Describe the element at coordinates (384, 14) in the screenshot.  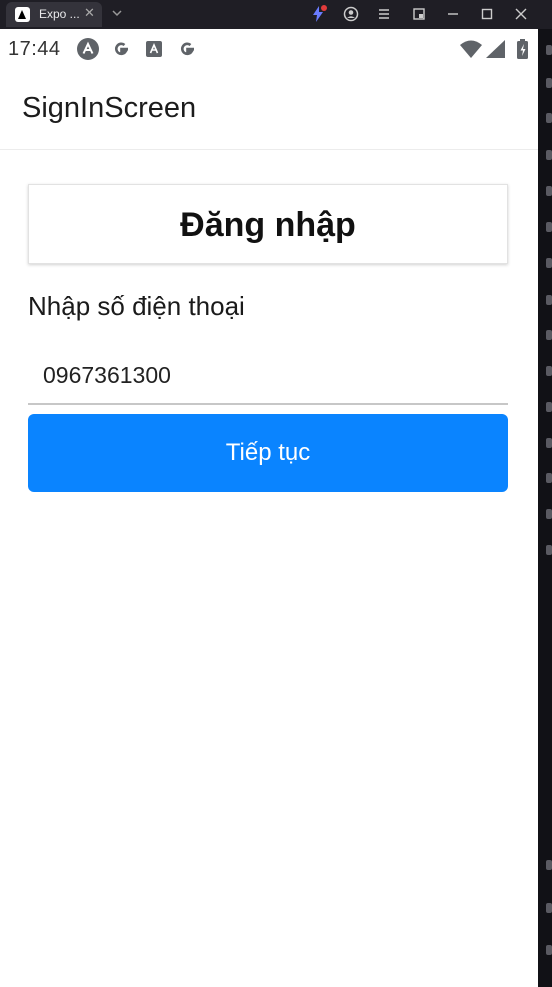
I see `menu-icon` at that location.